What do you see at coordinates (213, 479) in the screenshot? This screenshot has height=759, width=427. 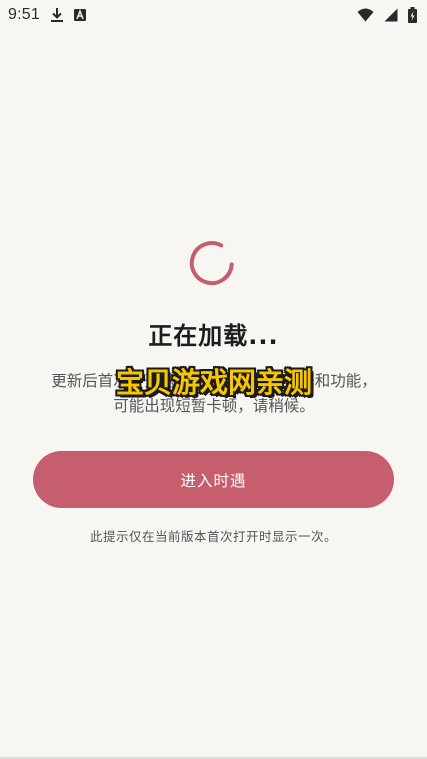 I see `enter-button: 进入时遇` at bounding box center [213, 479].